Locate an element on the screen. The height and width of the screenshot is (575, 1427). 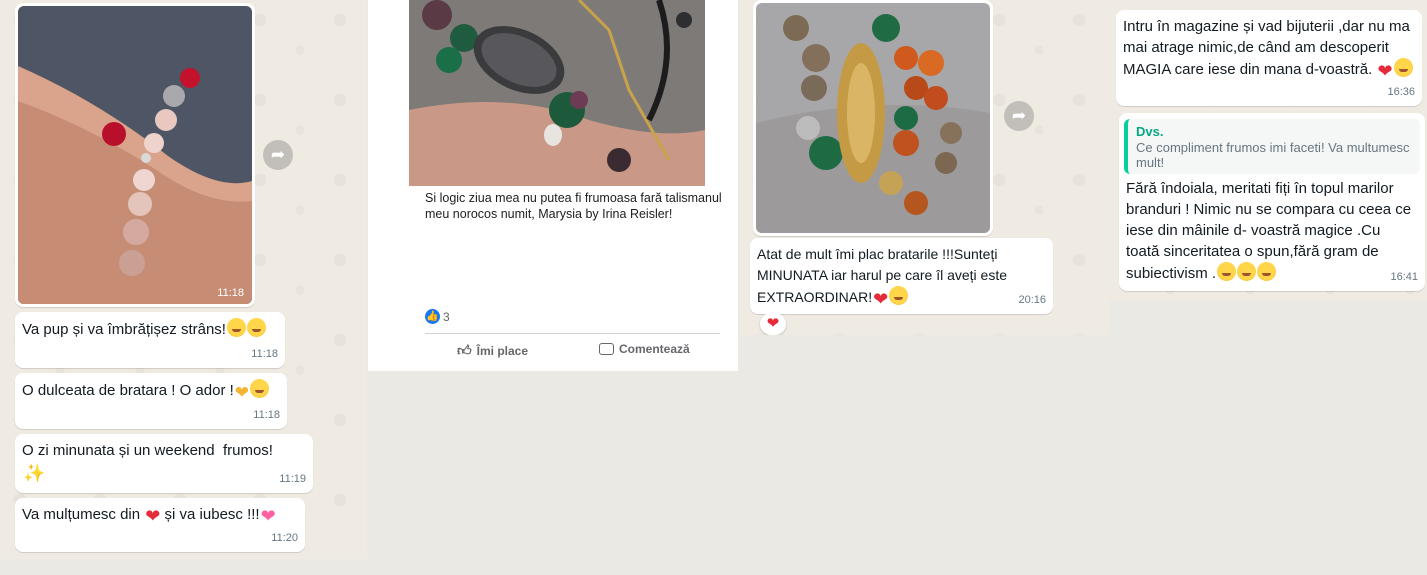
reaction-summary: 👍 3 is located at coordinates (437, 316).